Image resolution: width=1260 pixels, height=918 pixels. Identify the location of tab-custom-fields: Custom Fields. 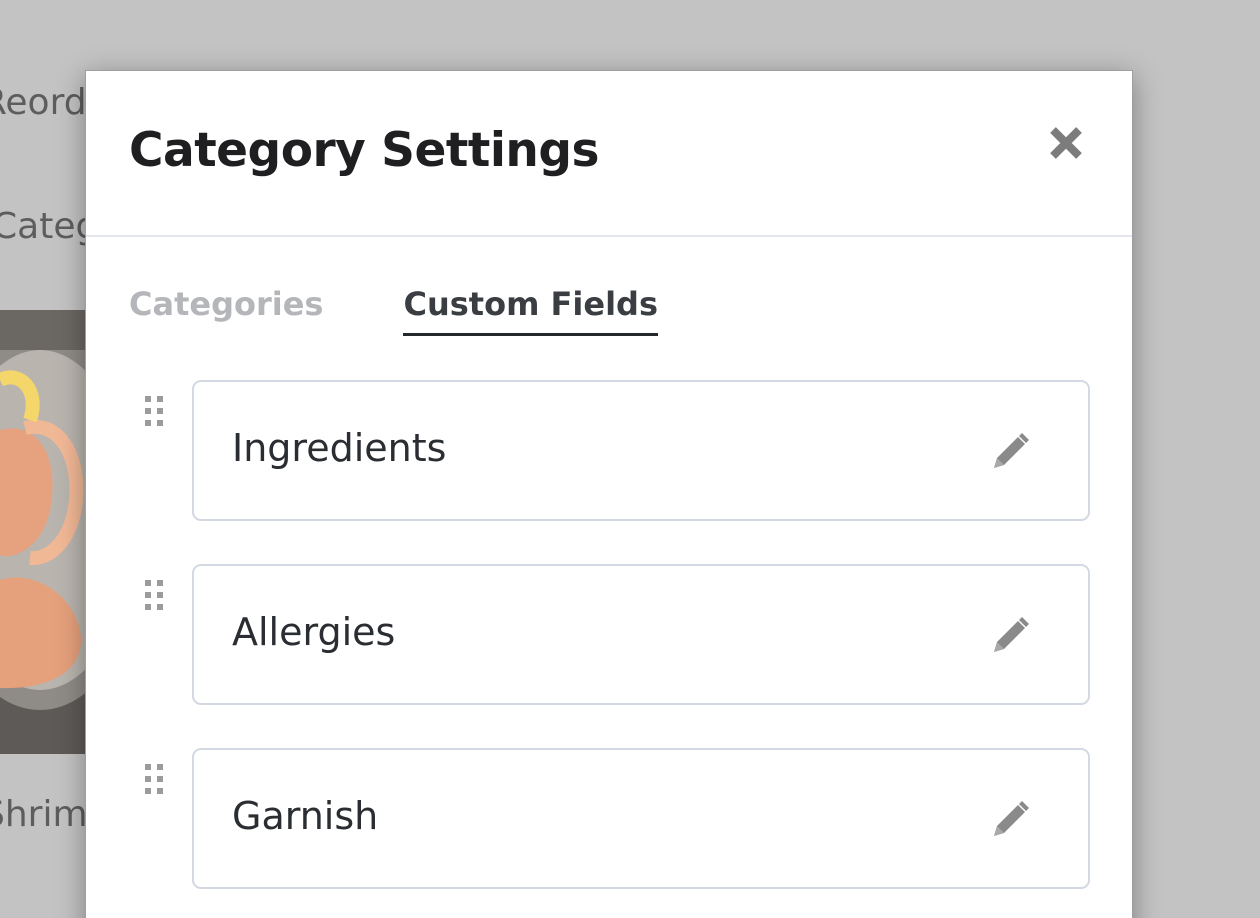
(530, 310).